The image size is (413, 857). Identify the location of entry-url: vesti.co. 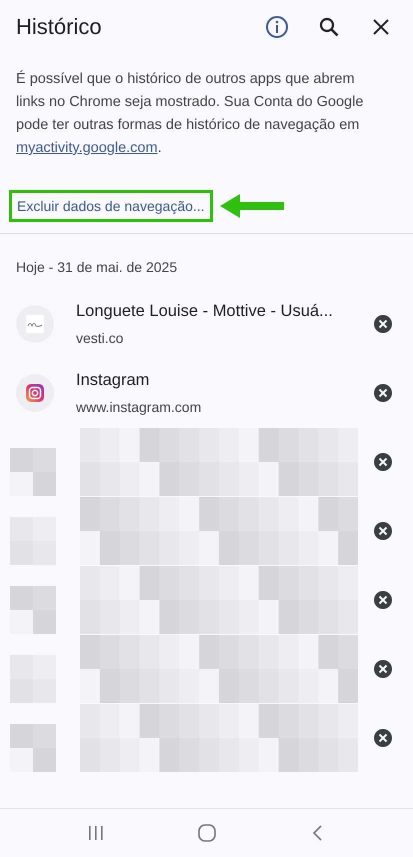
(100, 338).